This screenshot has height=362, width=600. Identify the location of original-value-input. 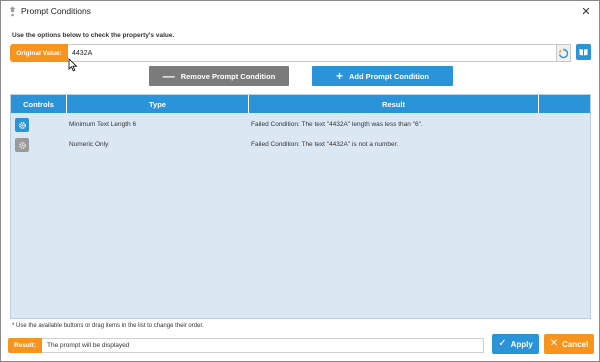
(313, 53).